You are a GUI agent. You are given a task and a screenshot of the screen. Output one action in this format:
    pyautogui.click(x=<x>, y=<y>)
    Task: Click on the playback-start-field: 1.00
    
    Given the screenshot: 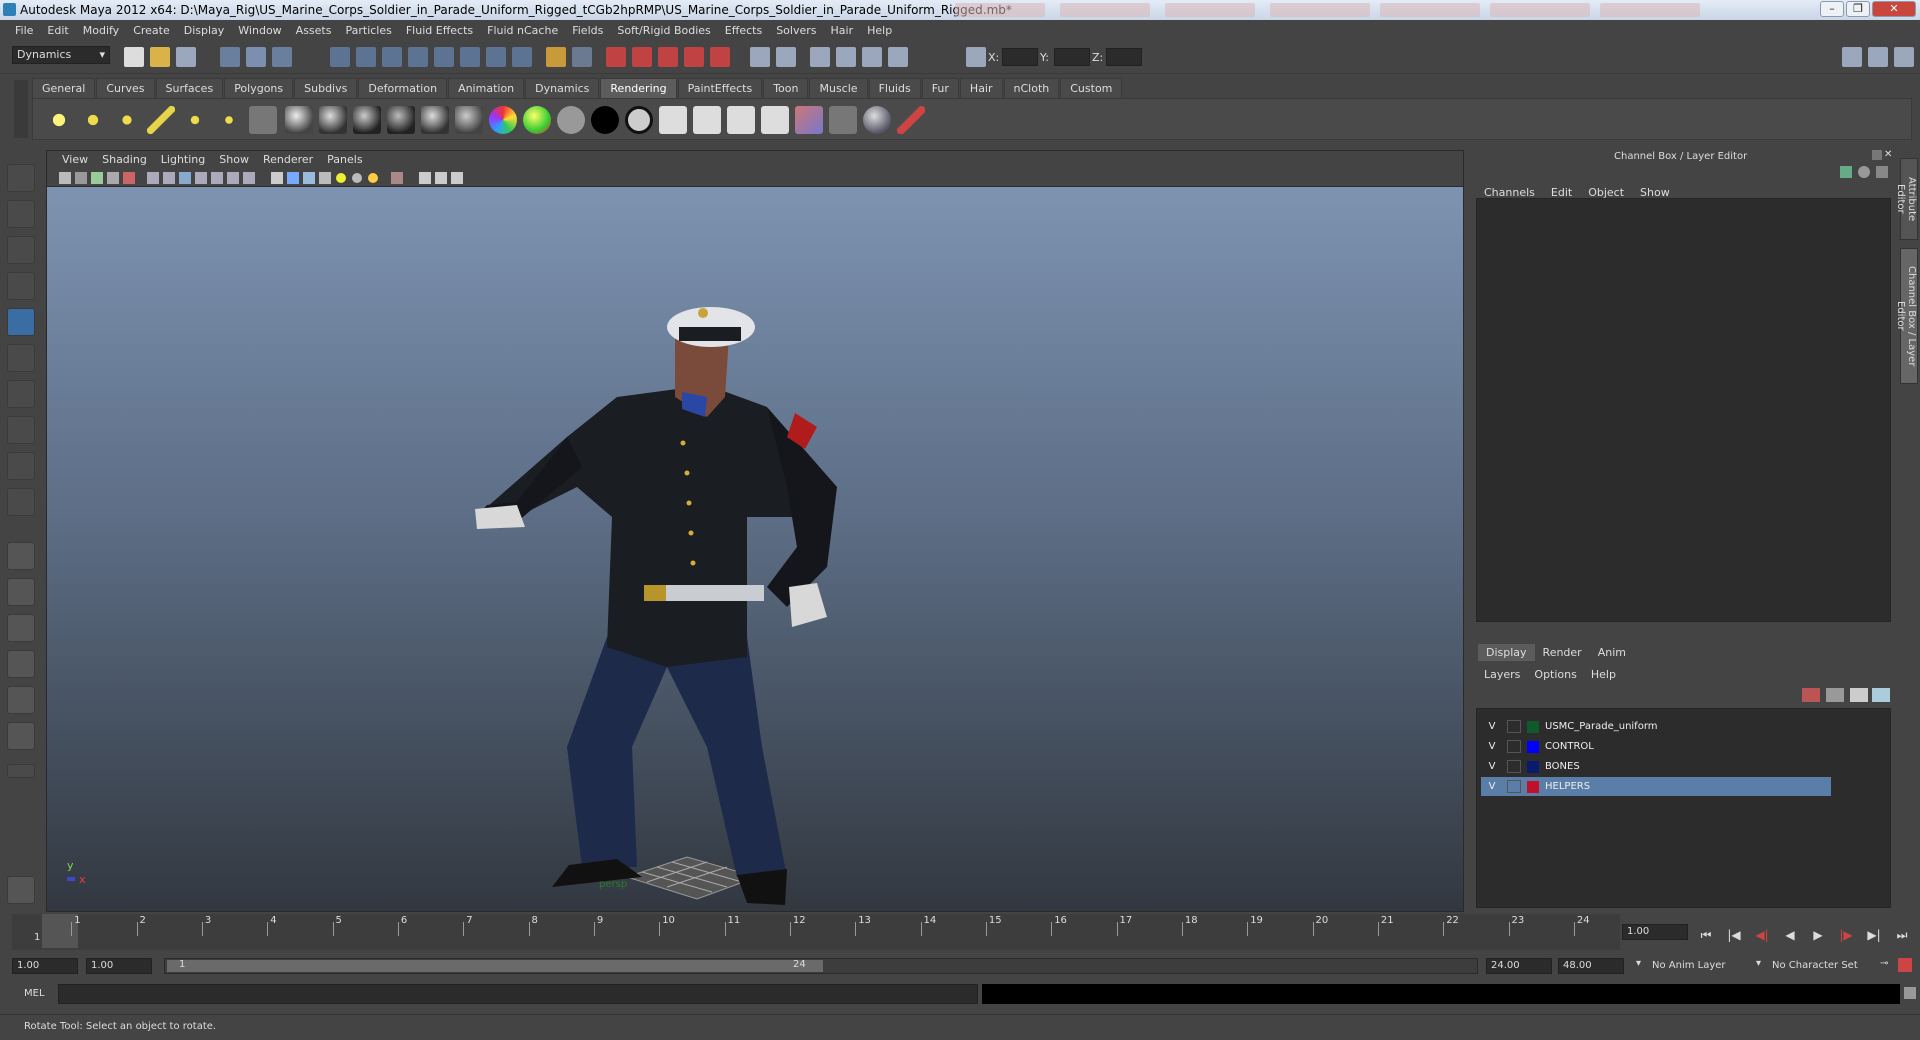 What is the action you would take?
    pyautogui.click(x=119, y=966)
    